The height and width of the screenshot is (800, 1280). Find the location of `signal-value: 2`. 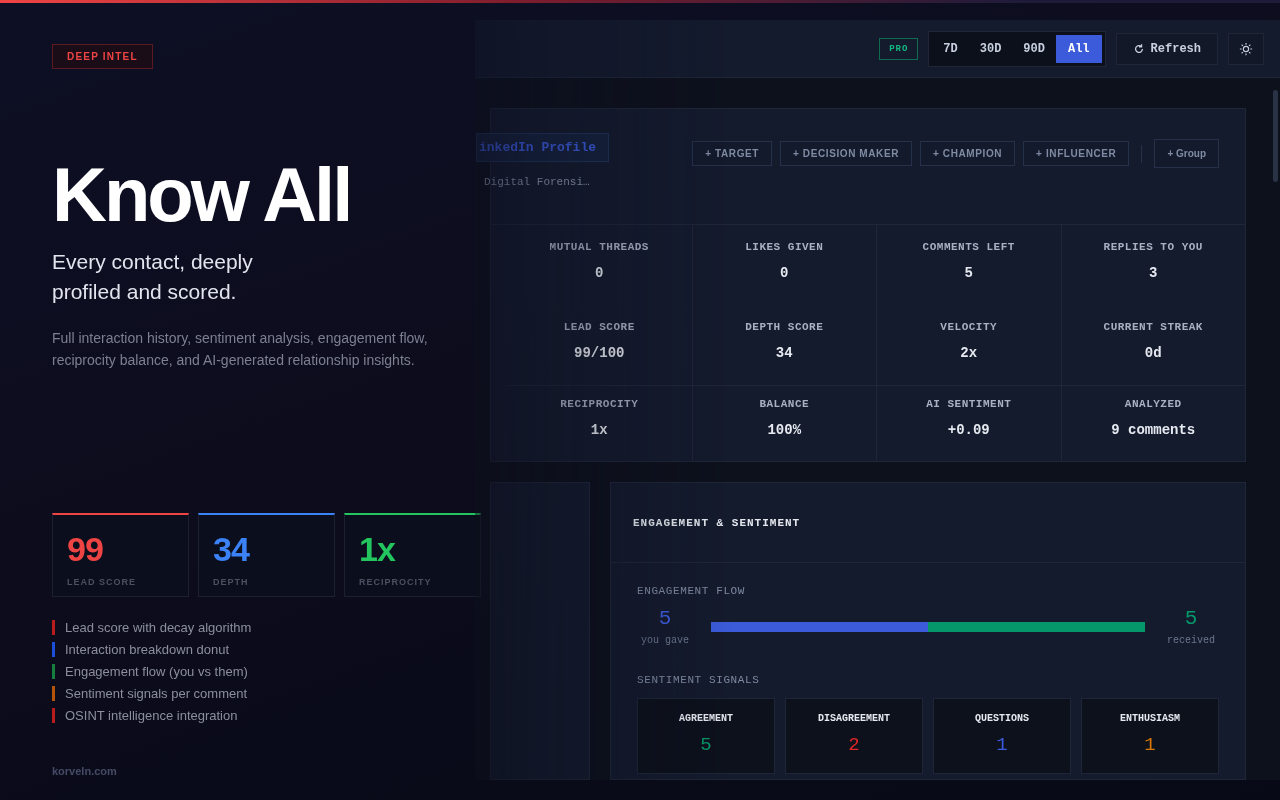

signal-value: 2 is located at coordinates (854, 745).